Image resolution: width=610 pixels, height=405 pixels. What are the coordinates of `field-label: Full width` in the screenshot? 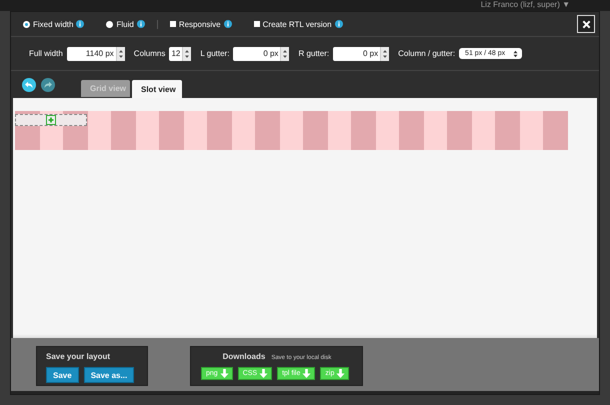 It's located at (46, 53).